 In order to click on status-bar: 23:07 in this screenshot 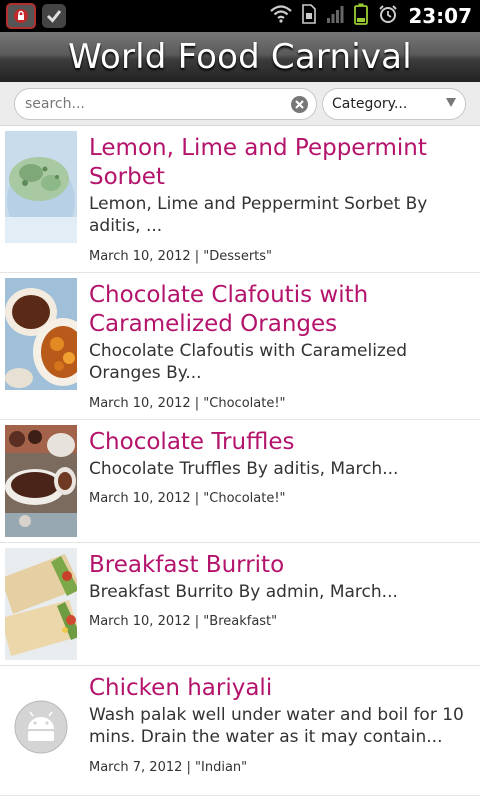, I will do `click(240, 16)`.